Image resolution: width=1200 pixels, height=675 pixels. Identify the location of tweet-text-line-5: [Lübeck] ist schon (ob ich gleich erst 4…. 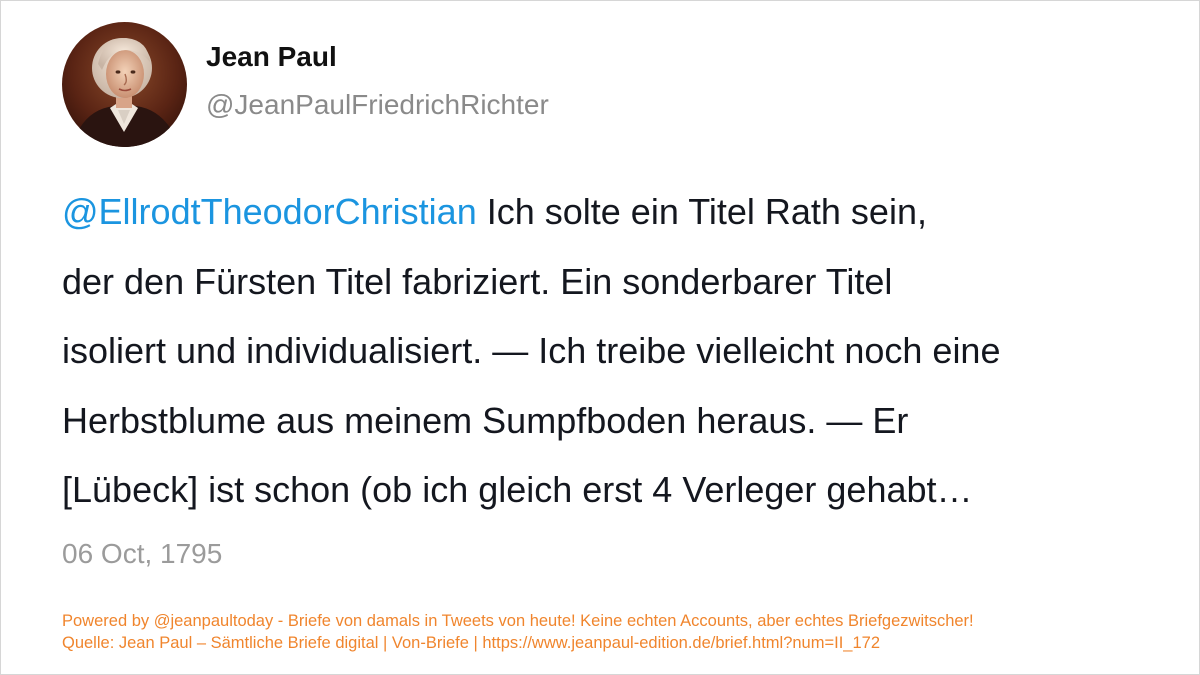
(517, 489).